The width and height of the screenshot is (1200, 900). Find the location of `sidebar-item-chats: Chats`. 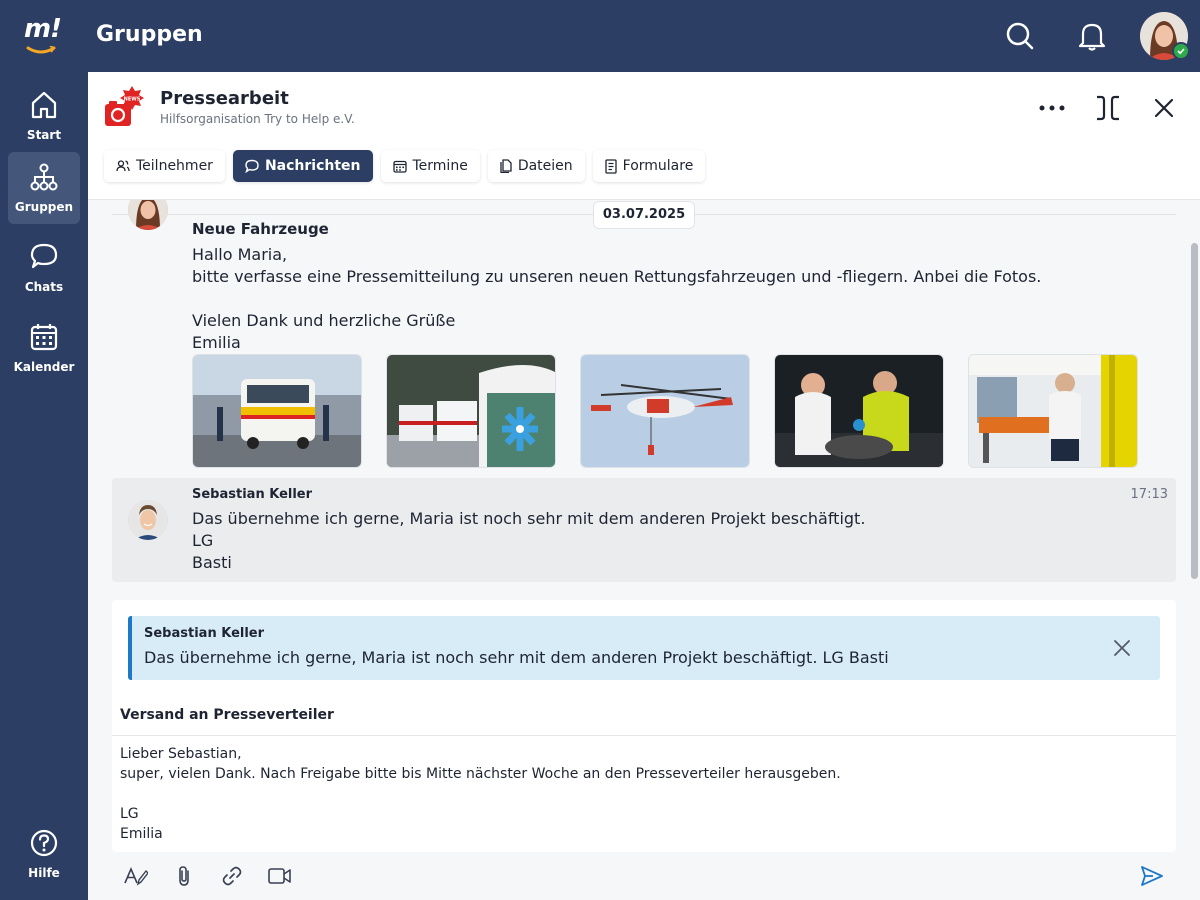

sidebar-item-chats: Chats is located at coordinates (44, 268).